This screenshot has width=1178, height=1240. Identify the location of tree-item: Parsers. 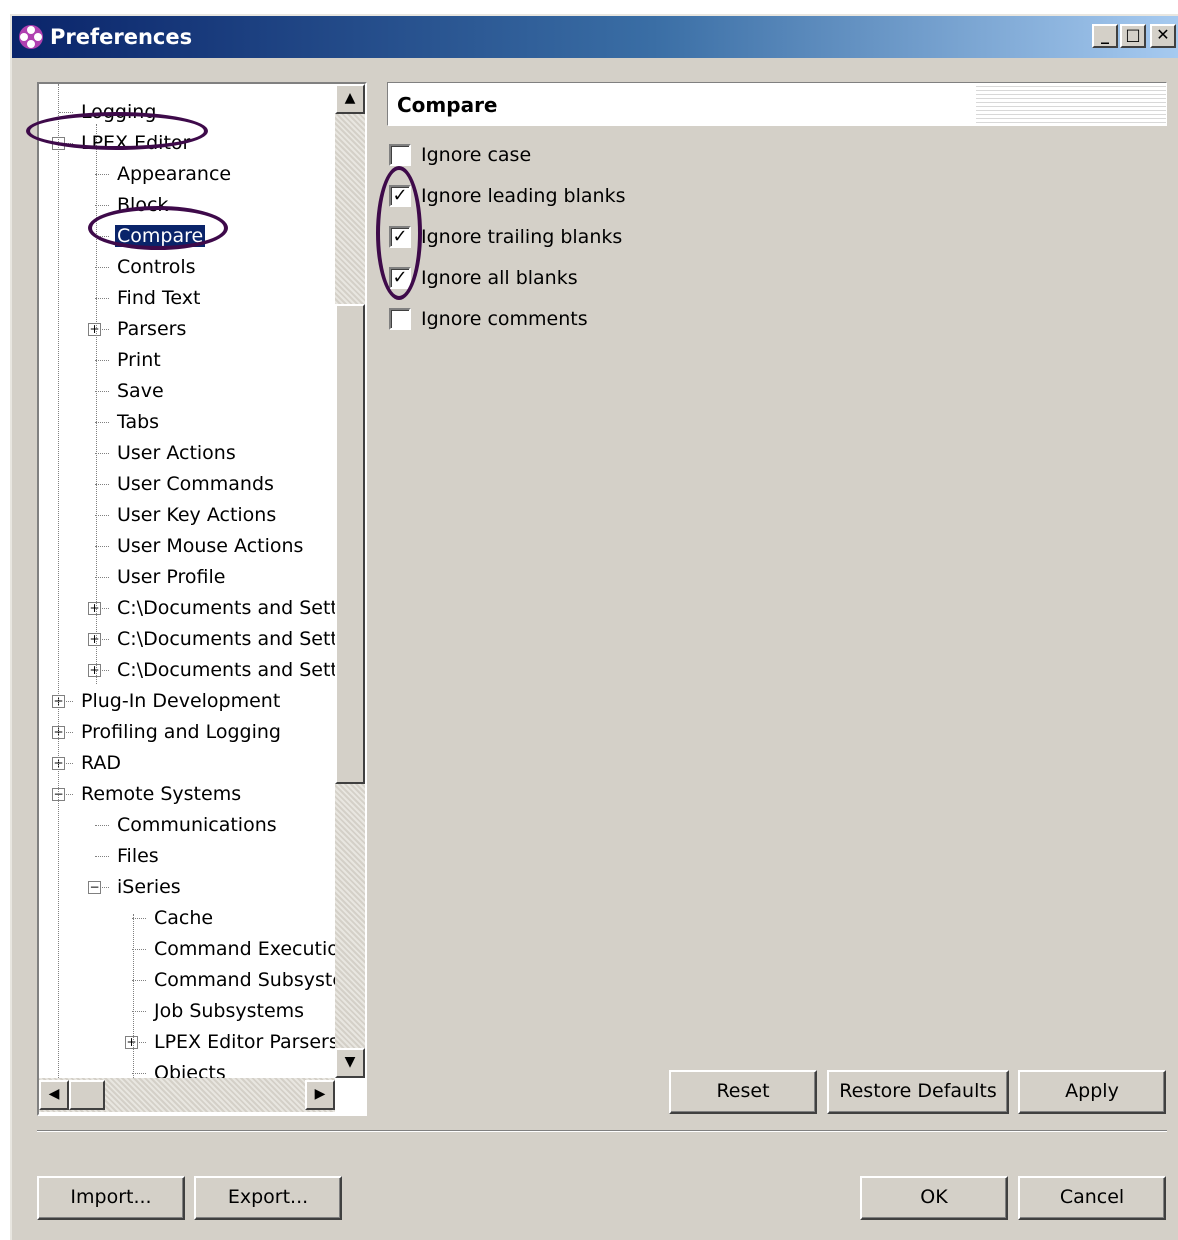
(151, 329).